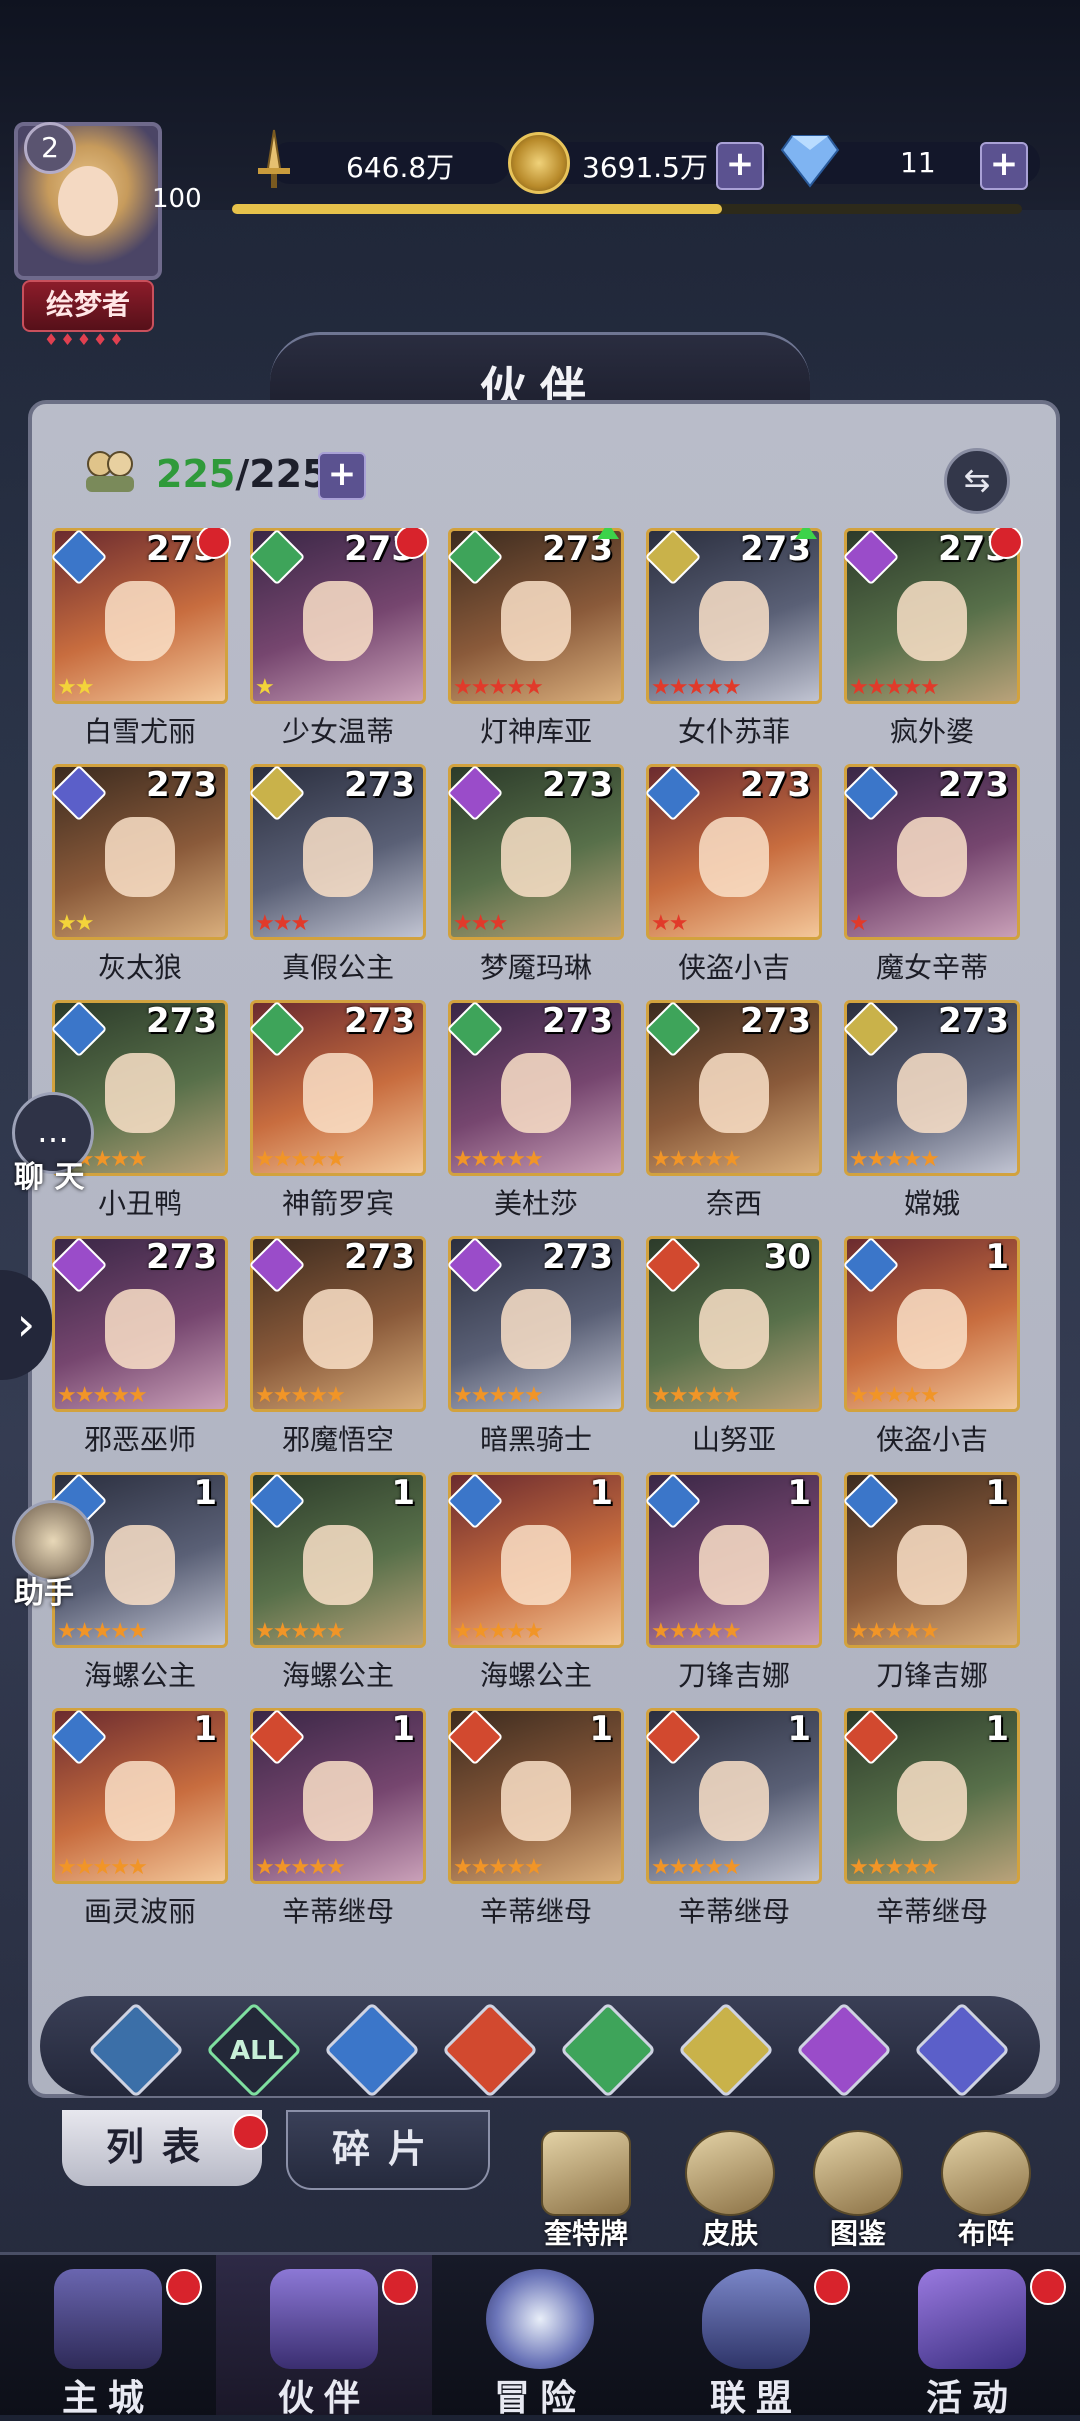  I want to click on element-filter-row: ALL, so click(540, 2047).